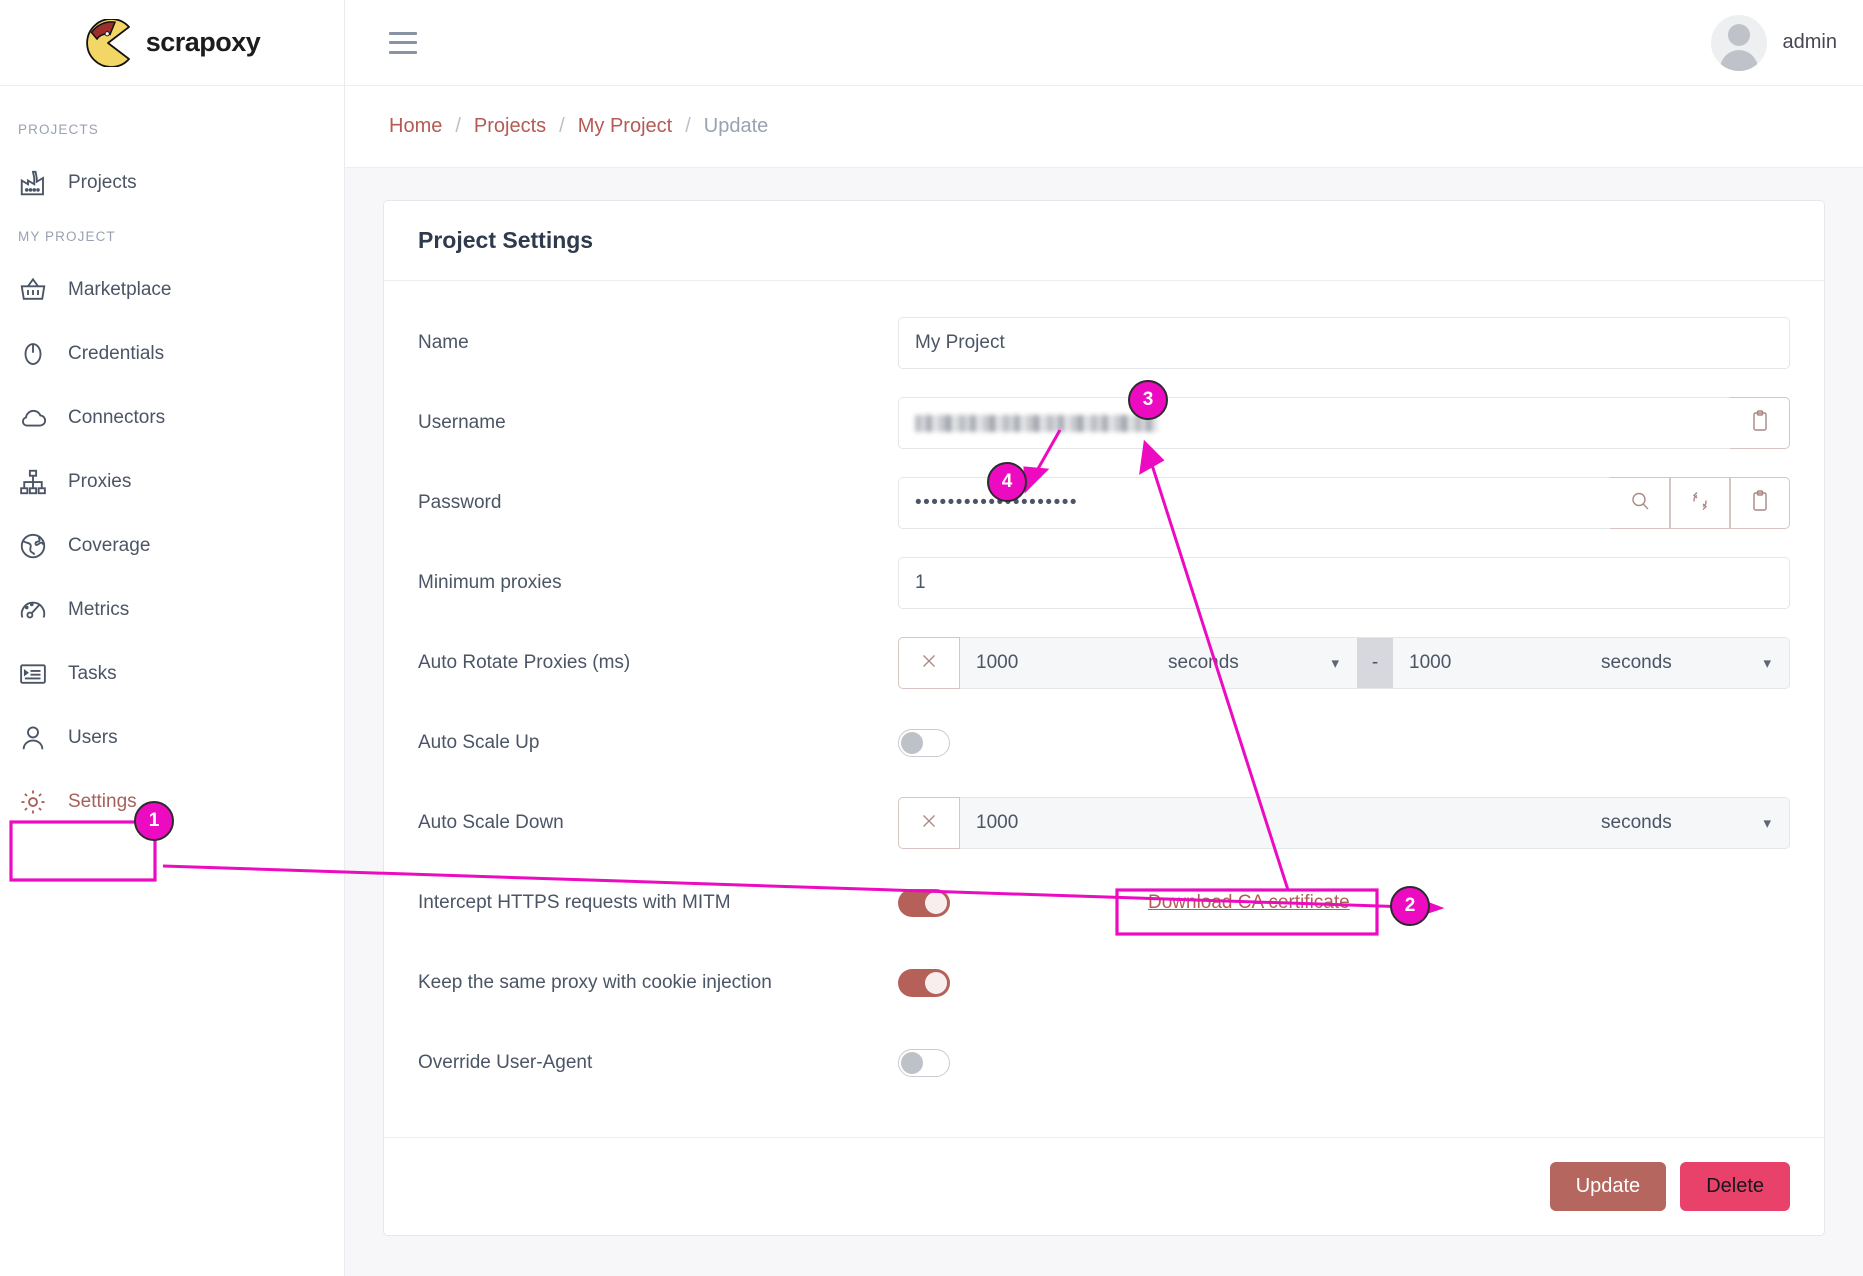 This screenshot has width=1863, height=1276. I want to click on copy-username-button, so click(1760, 423).